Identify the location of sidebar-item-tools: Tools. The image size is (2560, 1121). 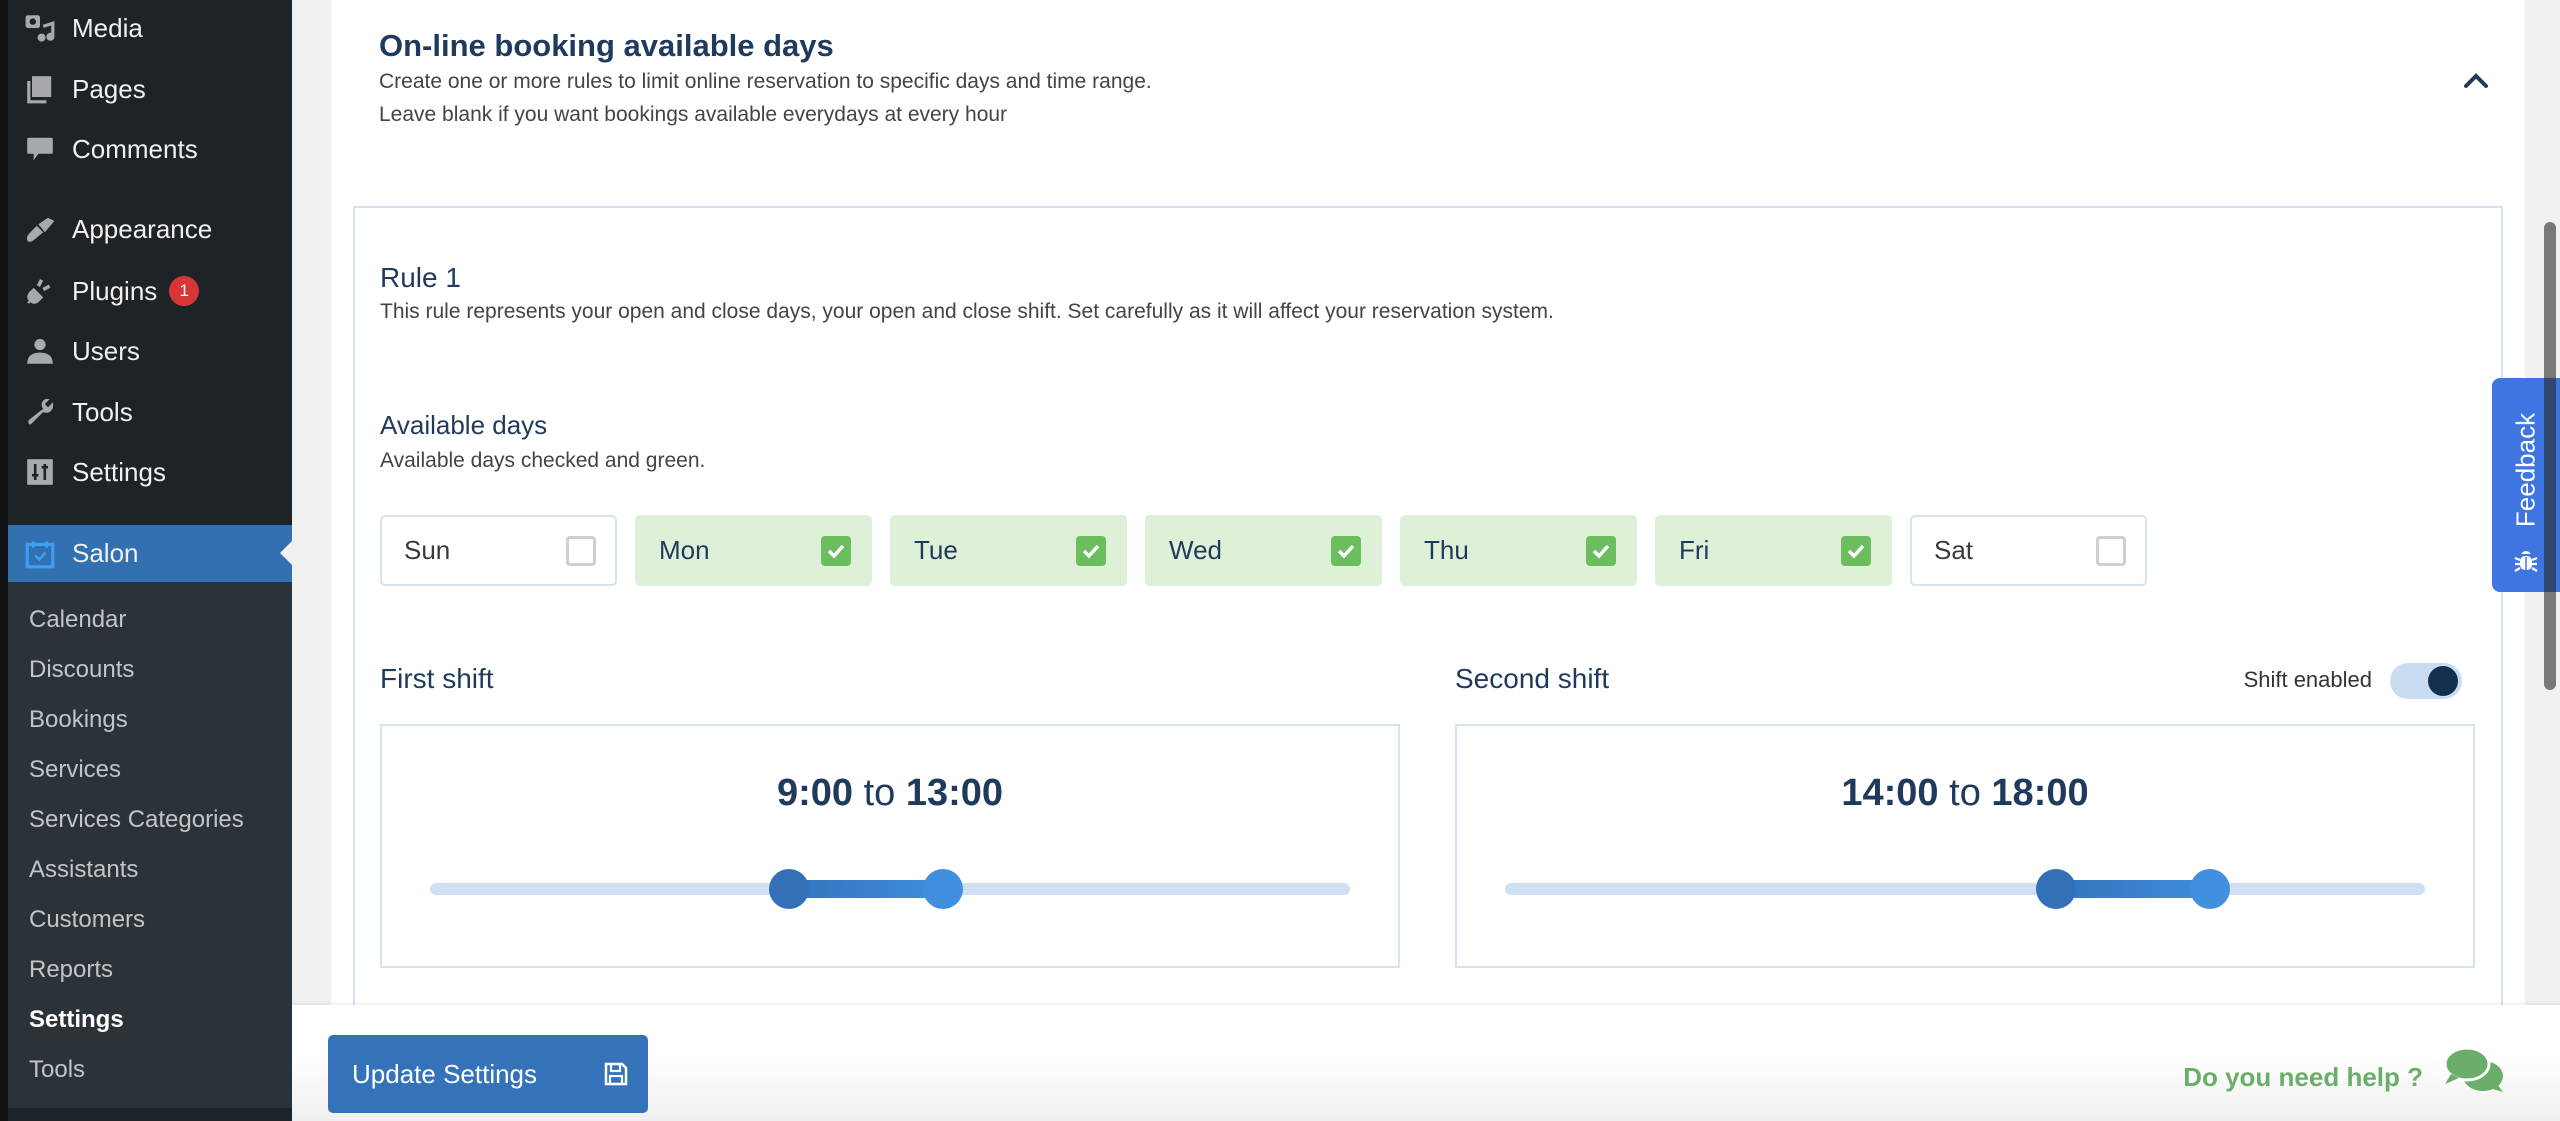
(150, 412).